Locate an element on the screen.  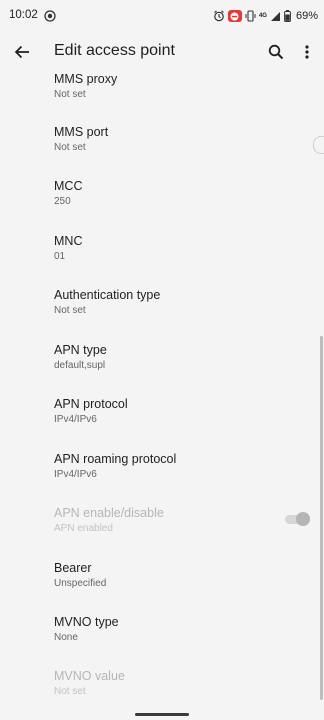
app-bar: Edit access point is located at coordinates (162, 52).